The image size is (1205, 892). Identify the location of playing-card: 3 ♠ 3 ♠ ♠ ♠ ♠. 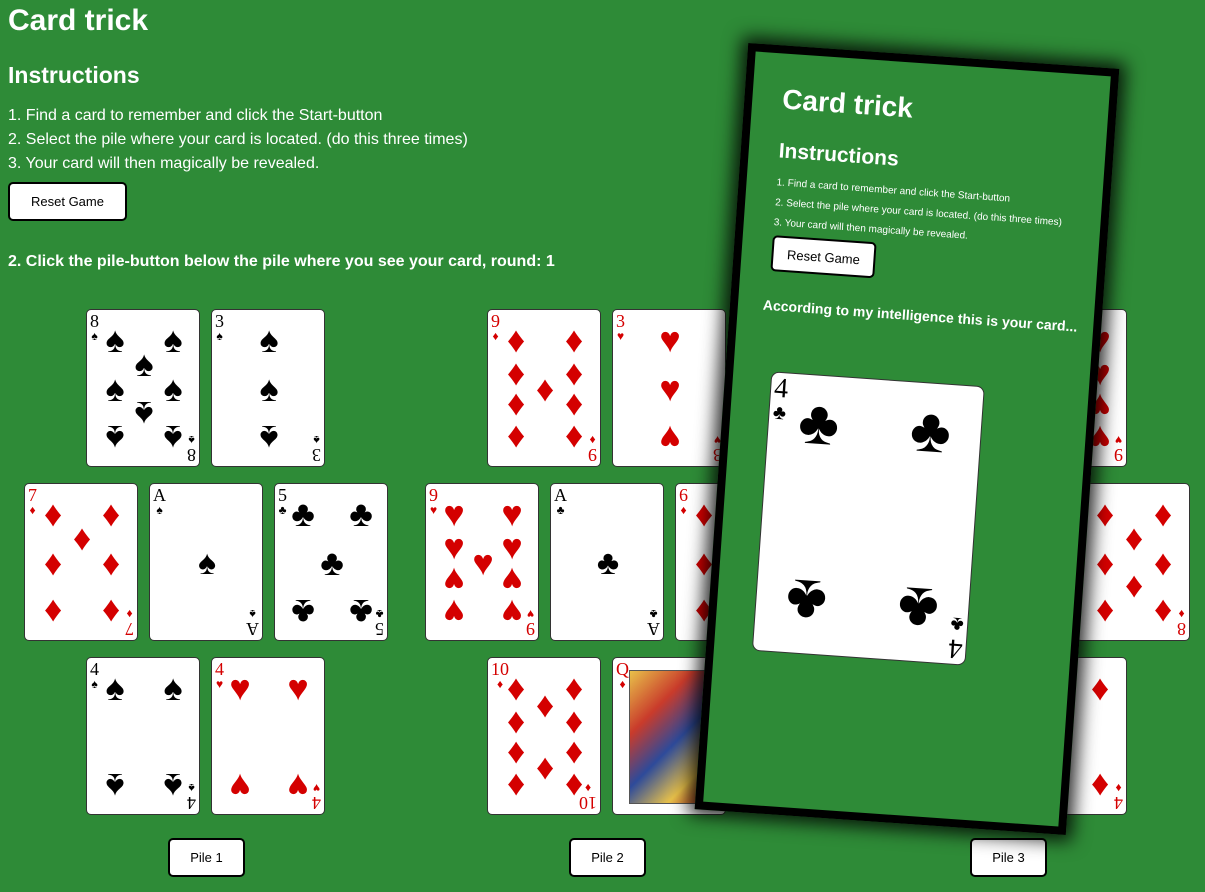
(268, 388).